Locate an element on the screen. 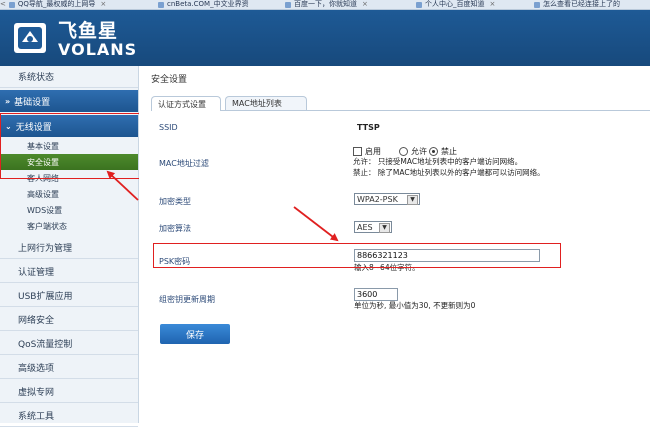 The height and width of the screenshot is (427, 650). ssid-label: SSID is located at coordinates (168, 127).